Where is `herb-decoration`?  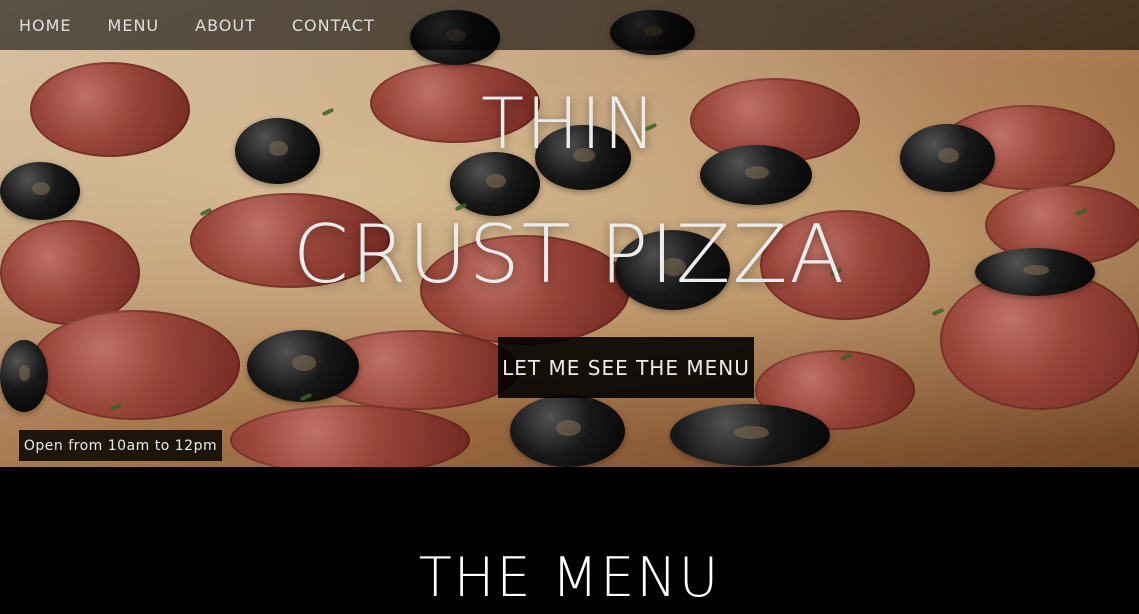
herb-decoration is located at coordinates (938, 312).